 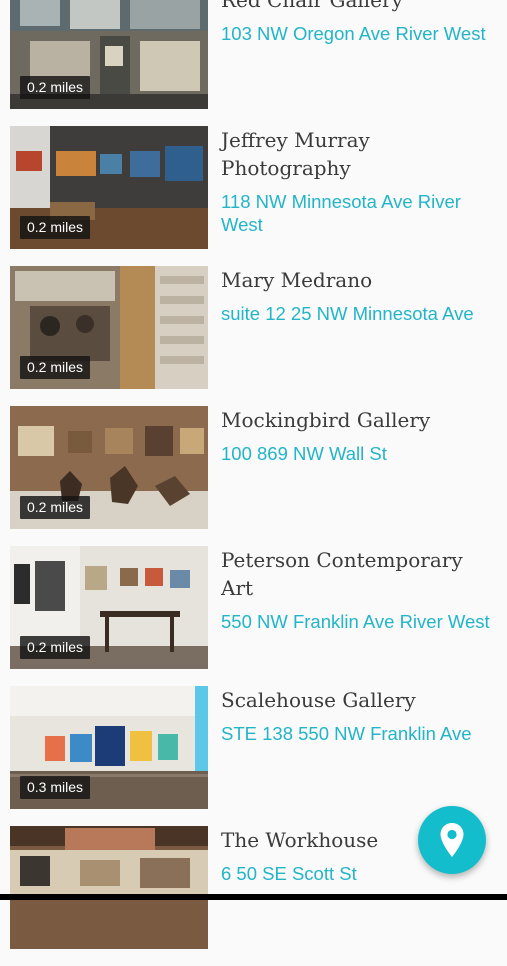 I want to click on map-pin-icon, so click(x=452, y=840).